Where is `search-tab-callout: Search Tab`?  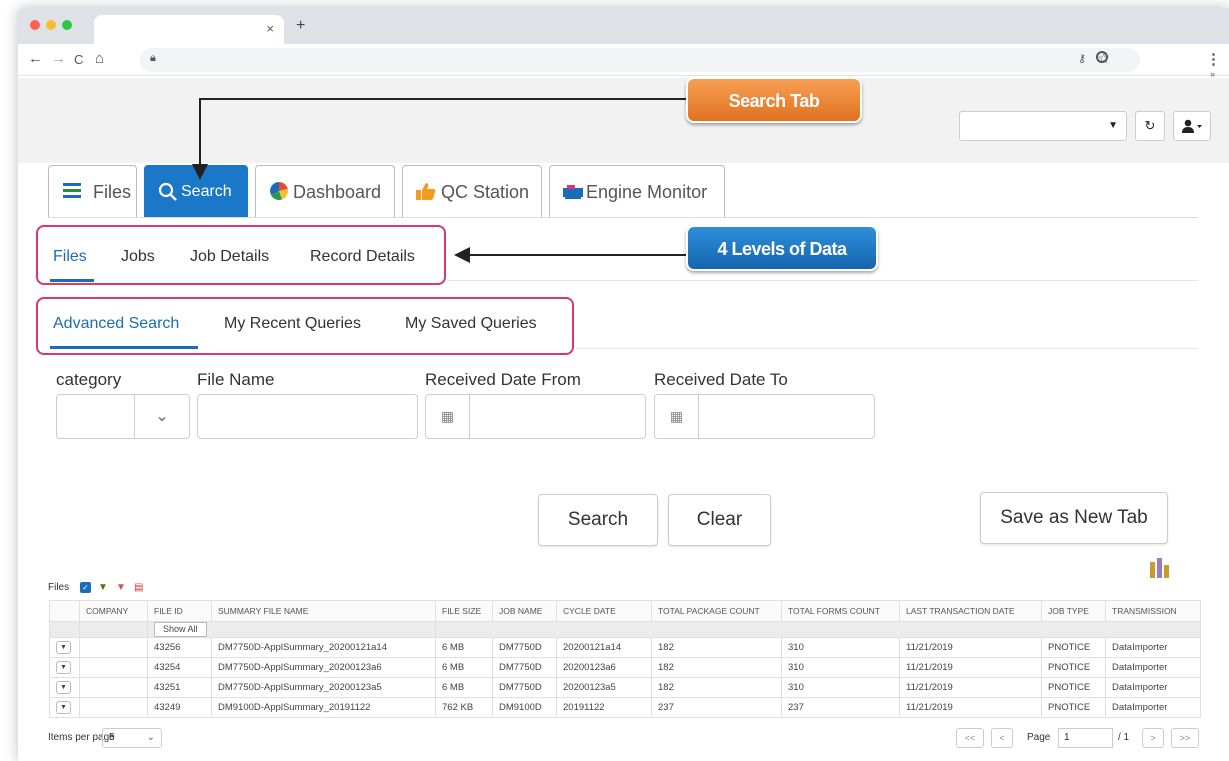
search-tab-callout: Search Tab is located at coordinates (774, 100).